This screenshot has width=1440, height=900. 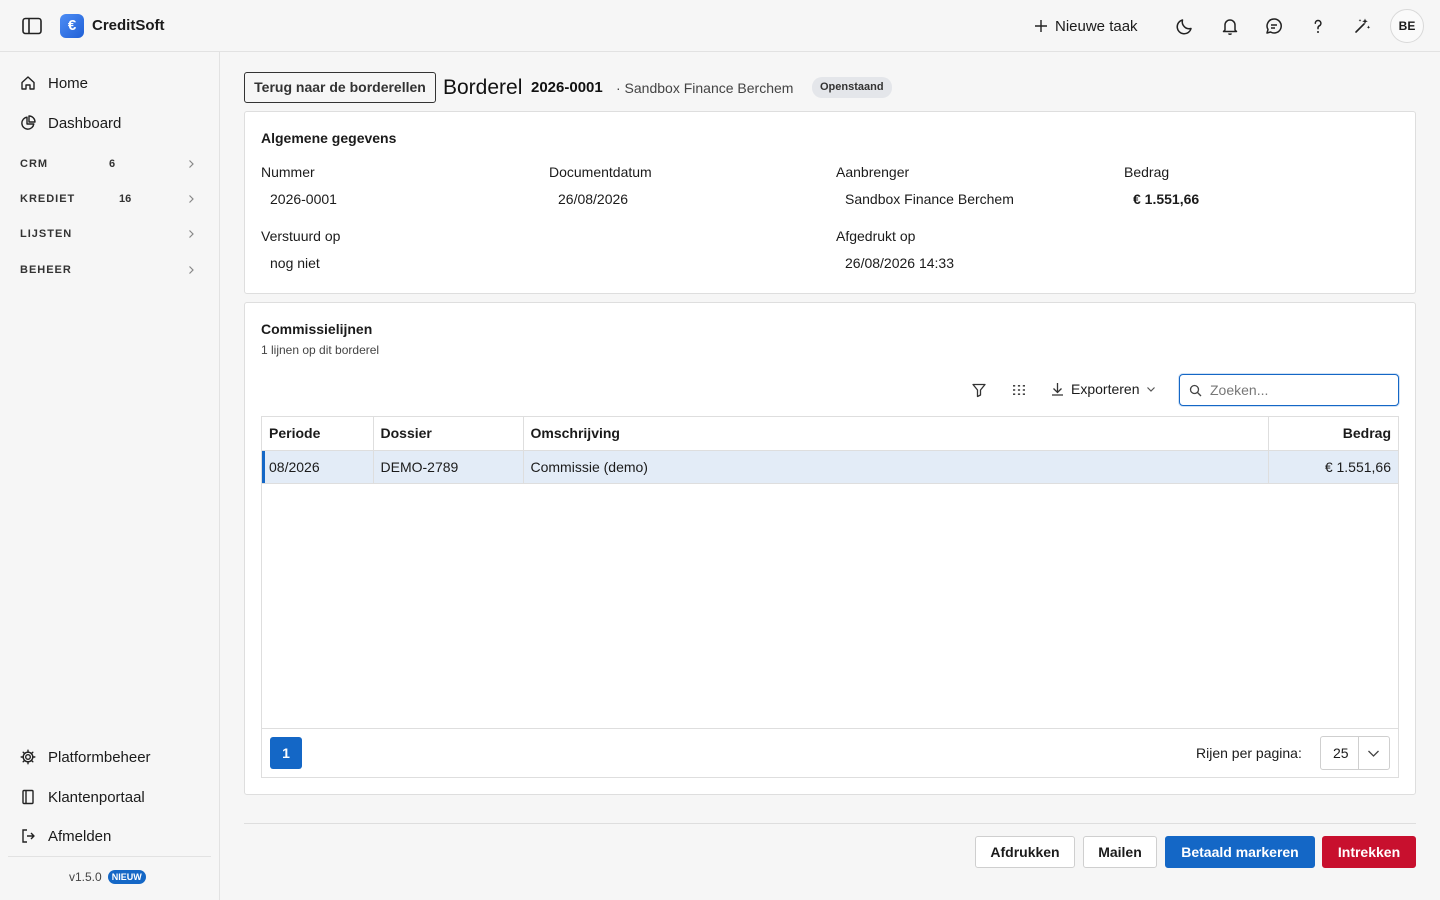 I want to click on group-label: KREDIET, so click(x=48, y=199).